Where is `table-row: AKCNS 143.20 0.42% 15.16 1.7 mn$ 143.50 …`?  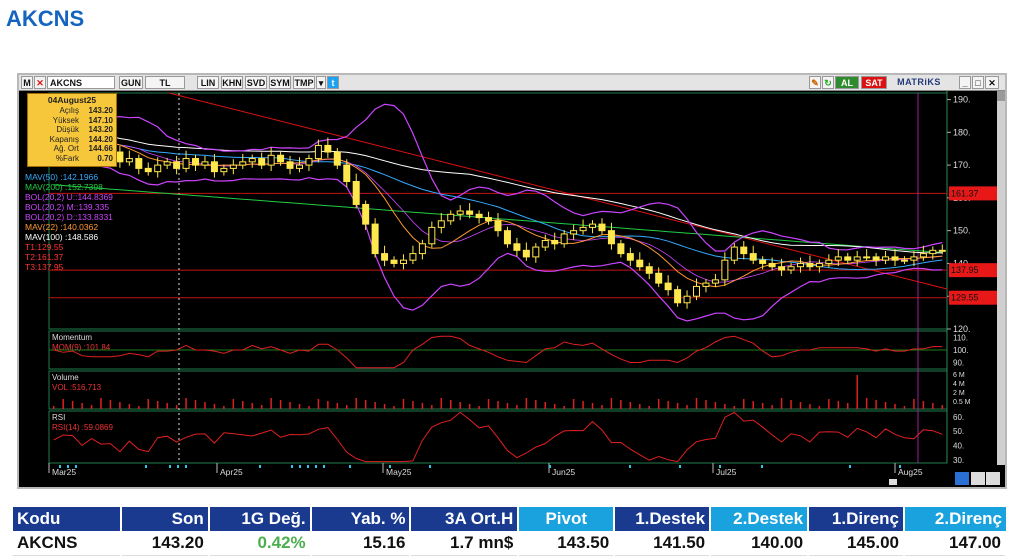 table-row: AKCNS 143.20 0.42% 15.16 1.7 mn$ 143.50 … is located at coordinates (510, 543).